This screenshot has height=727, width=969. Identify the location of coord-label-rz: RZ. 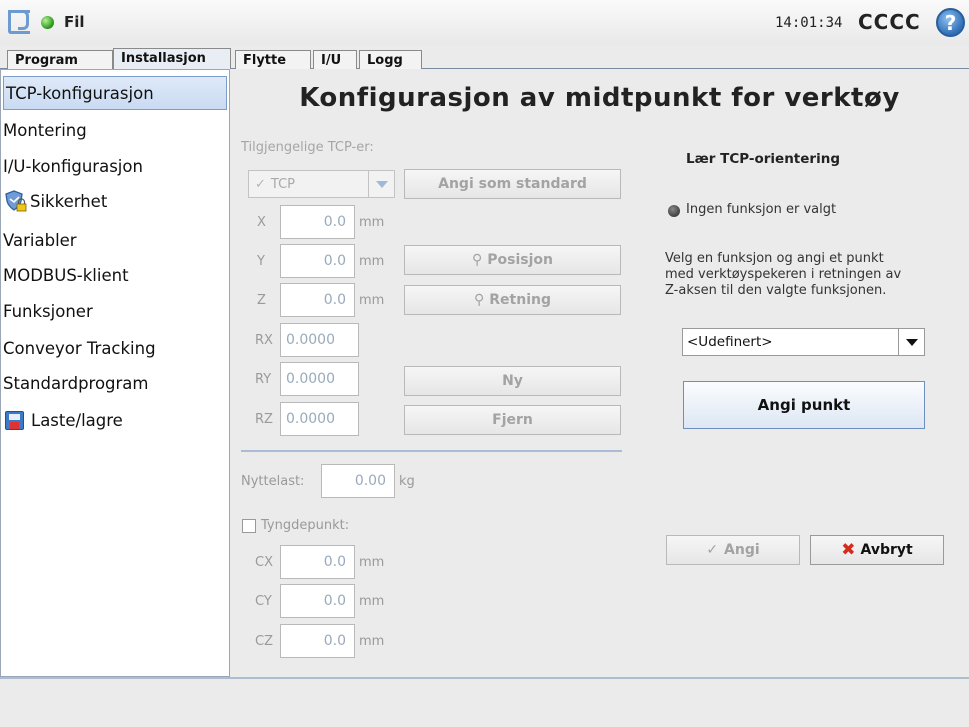
(264, 419).